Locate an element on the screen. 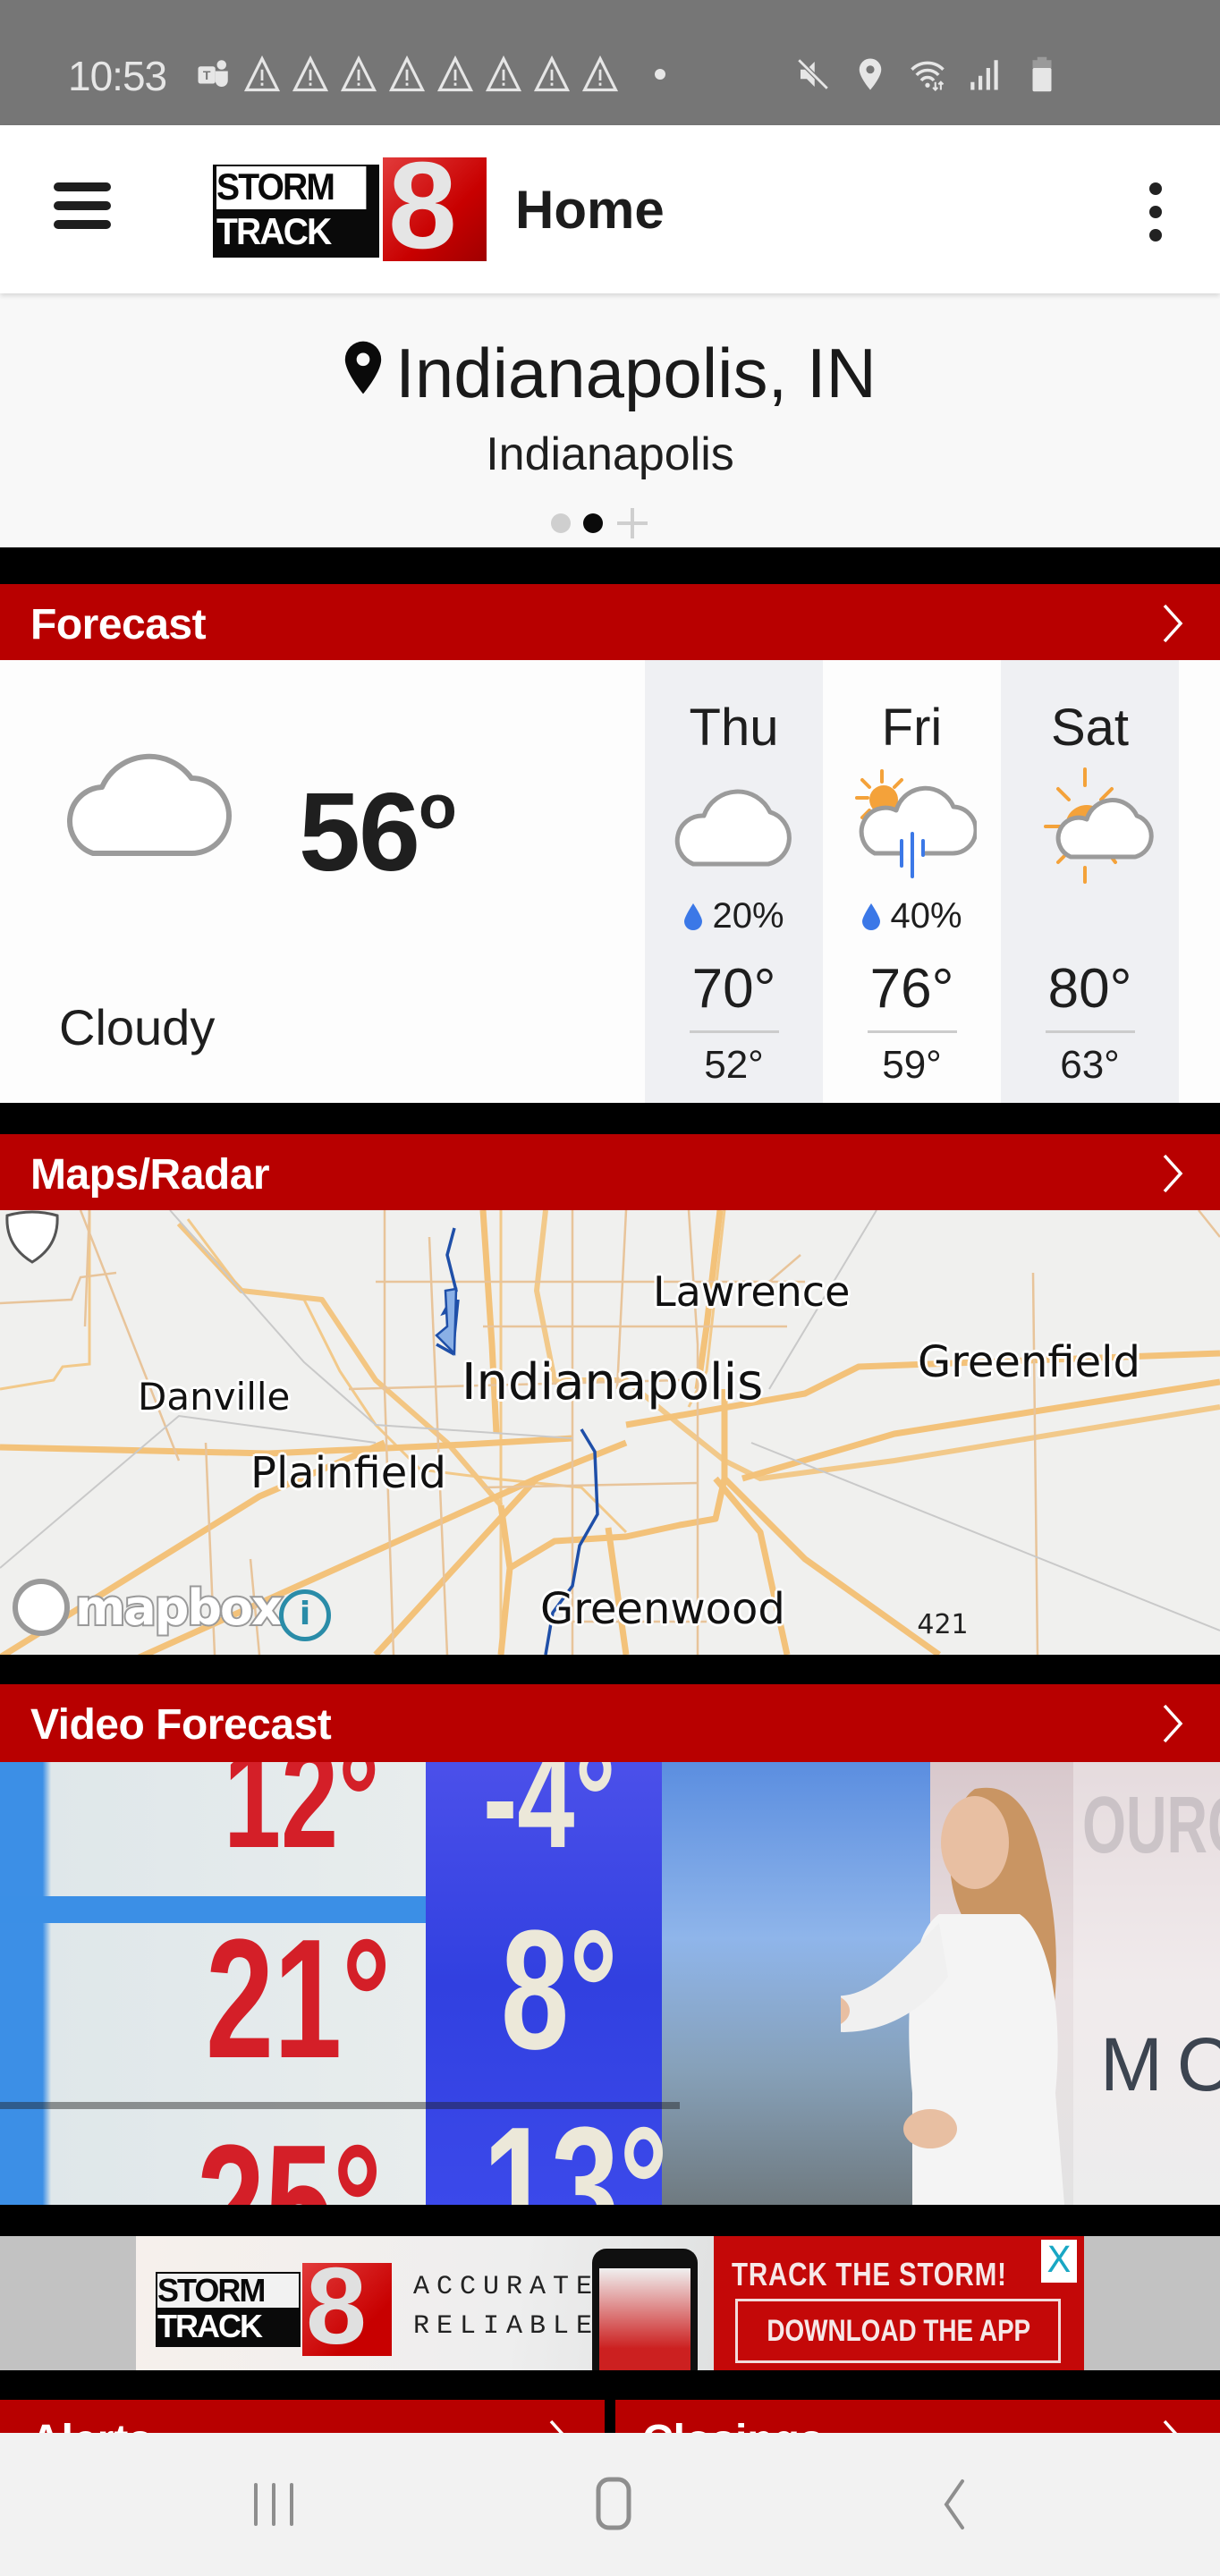 This screenshot has width=1220, height=2576. alerts-section-header: Alerts is located at coordinates (302, 2416).